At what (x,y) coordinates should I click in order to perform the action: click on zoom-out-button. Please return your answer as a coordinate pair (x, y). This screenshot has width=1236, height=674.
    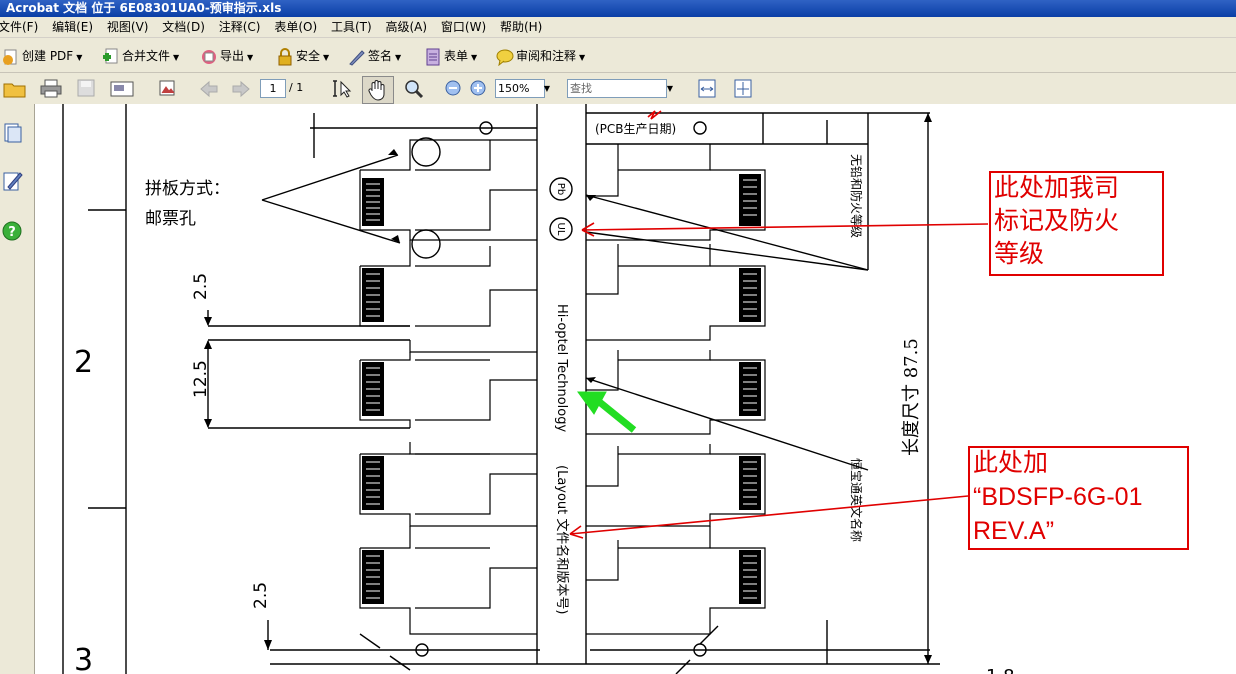
    Looking at the image, I should click on (453, 88).